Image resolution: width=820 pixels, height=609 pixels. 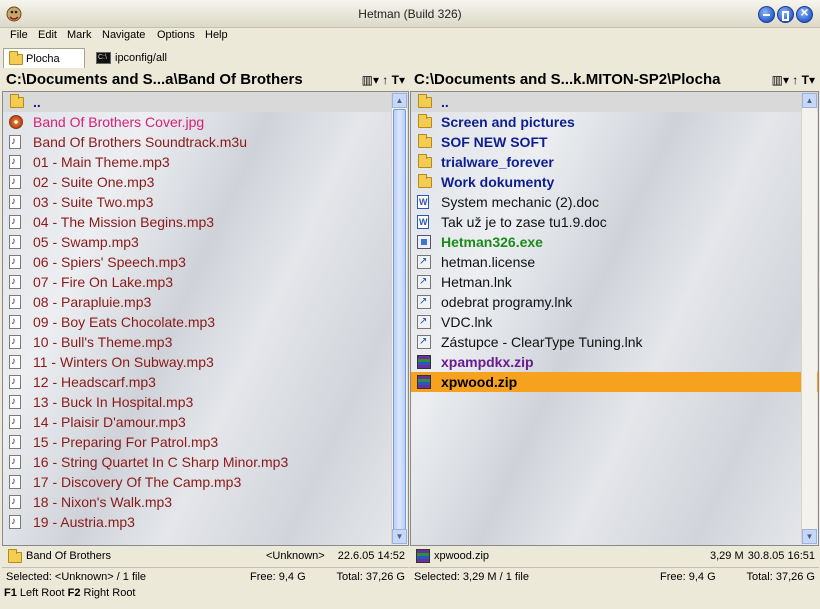 What do you see at coordinates (488, 262) in the screenshot?
I see `file-name: hetman.license` at bounding box center [488, 262].